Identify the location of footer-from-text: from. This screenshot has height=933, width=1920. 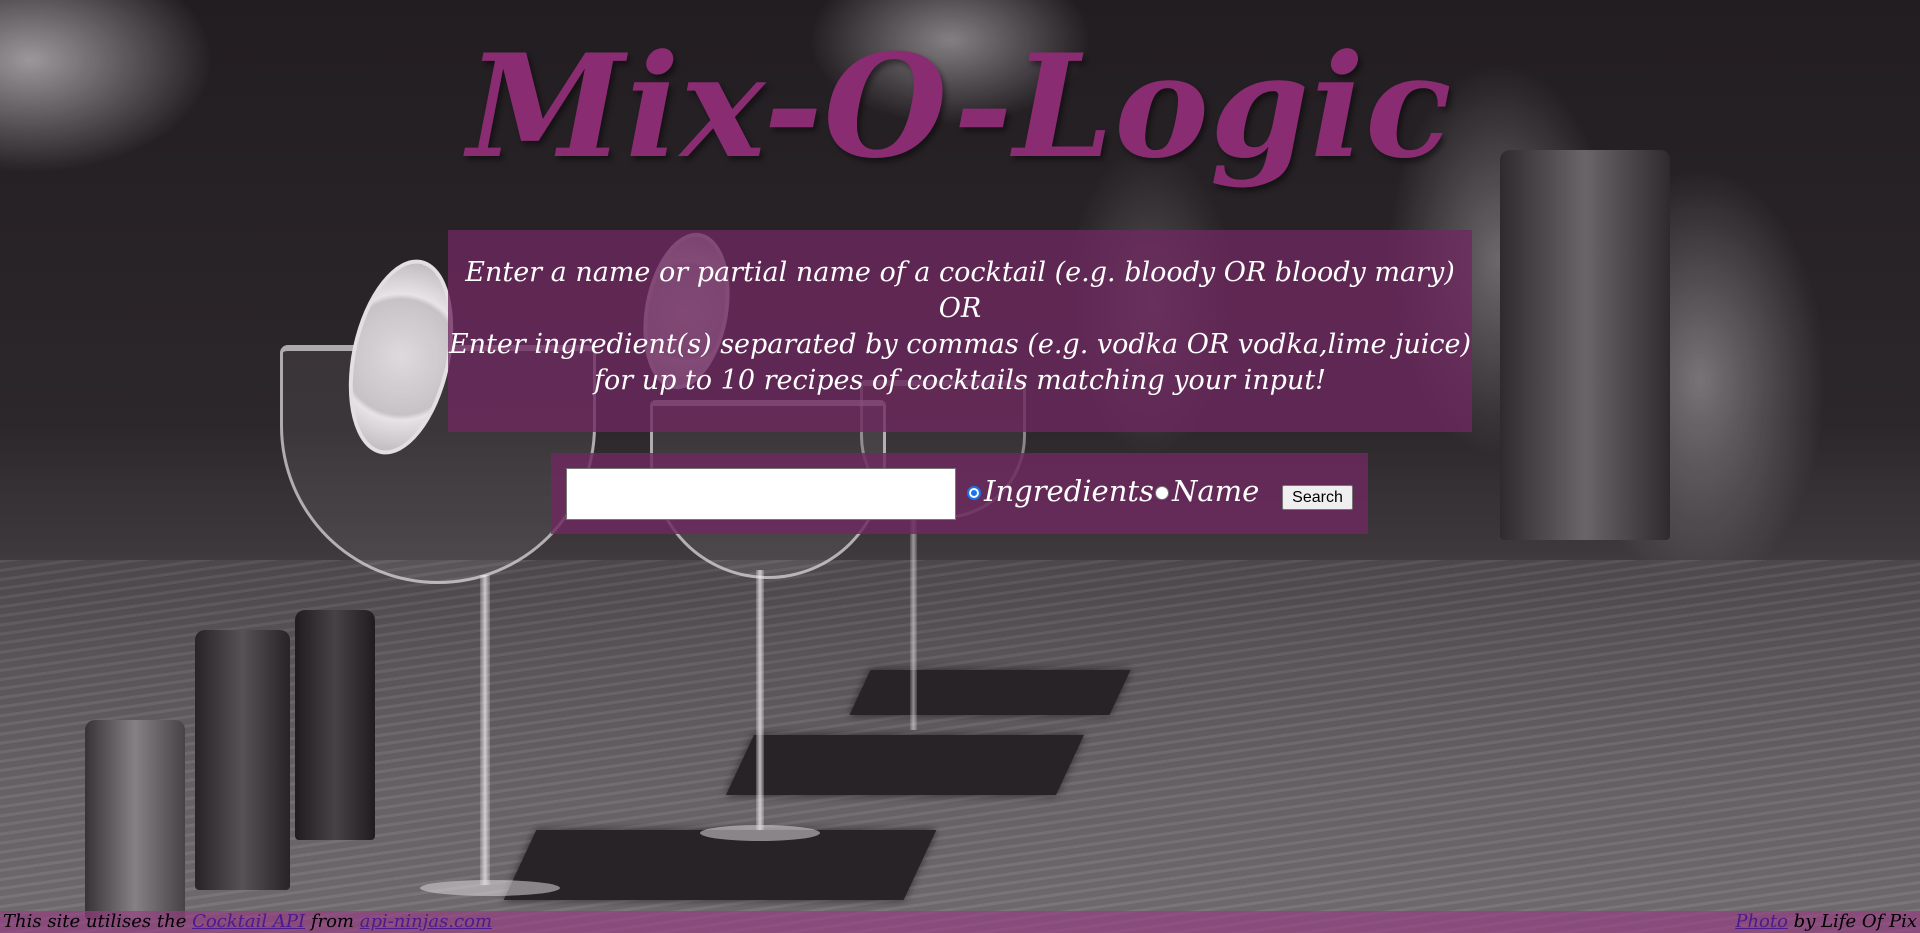
(332, 921).